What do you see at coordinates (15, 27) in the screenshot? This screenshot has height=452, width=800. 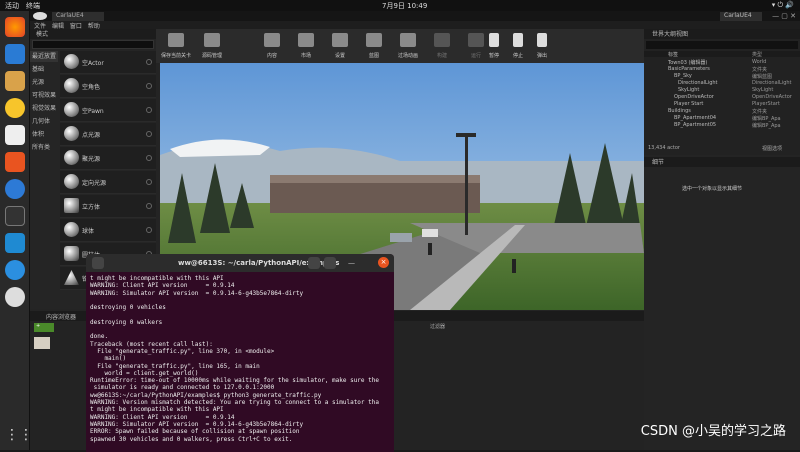 I see `firefox-icon` at bounding box center [15, 27].